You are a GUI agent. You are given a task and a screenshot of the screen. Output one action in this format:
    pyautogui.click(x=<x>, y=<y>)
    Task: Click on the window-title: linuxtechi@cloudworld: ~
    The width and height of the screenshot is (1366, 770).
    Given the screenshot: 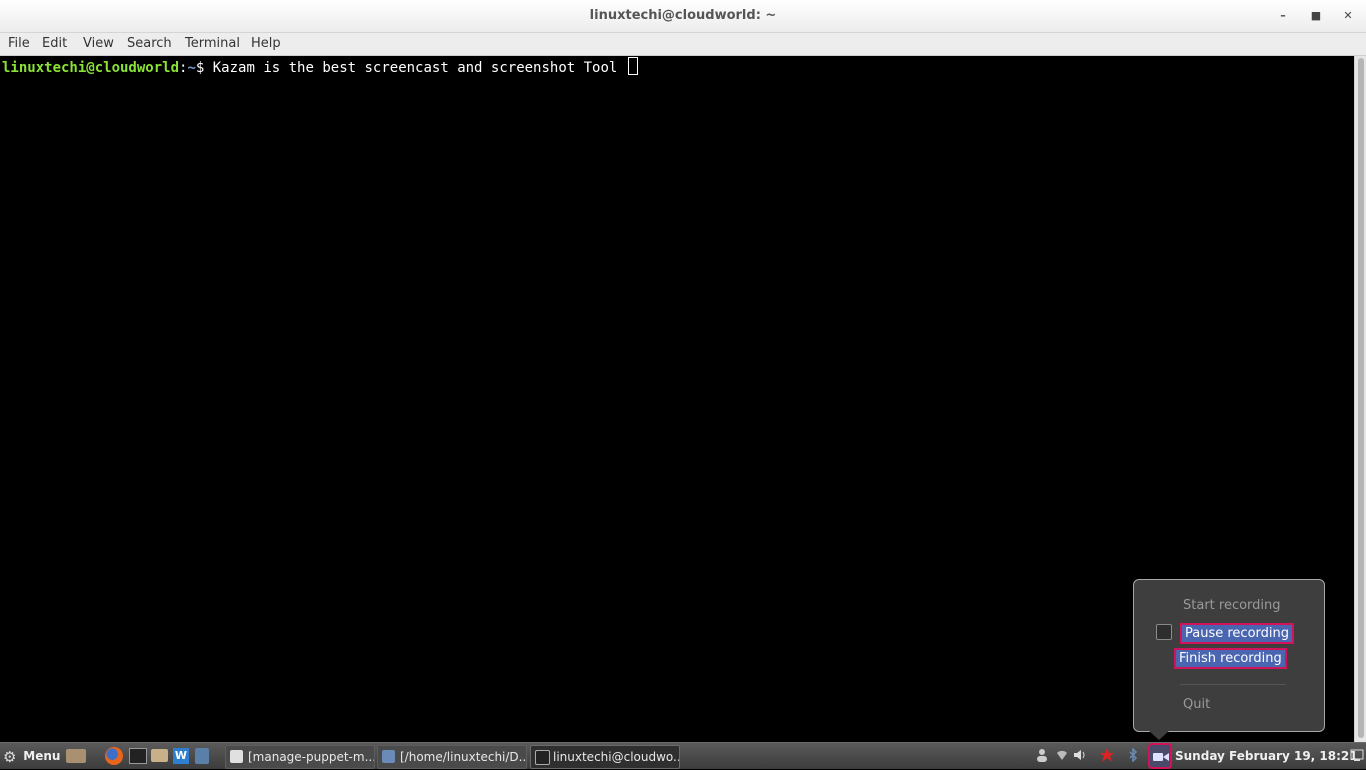 What is the action you would take?
    pyautogui.click(x=683, y=15)
    